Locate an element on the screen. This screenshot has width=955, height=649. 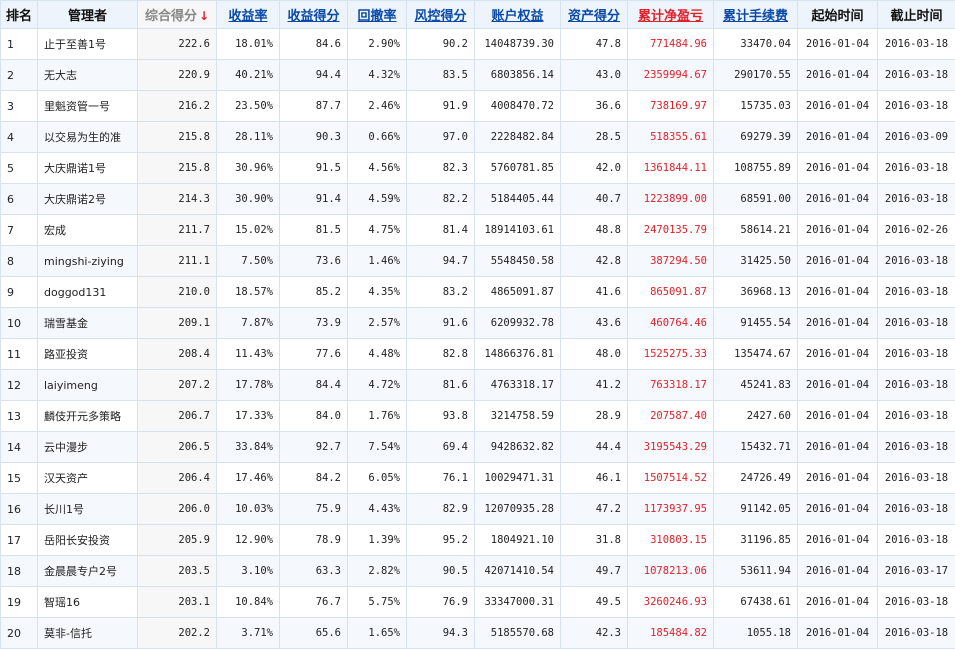
header-rank: 排名 is located at coordinates (19, 15).